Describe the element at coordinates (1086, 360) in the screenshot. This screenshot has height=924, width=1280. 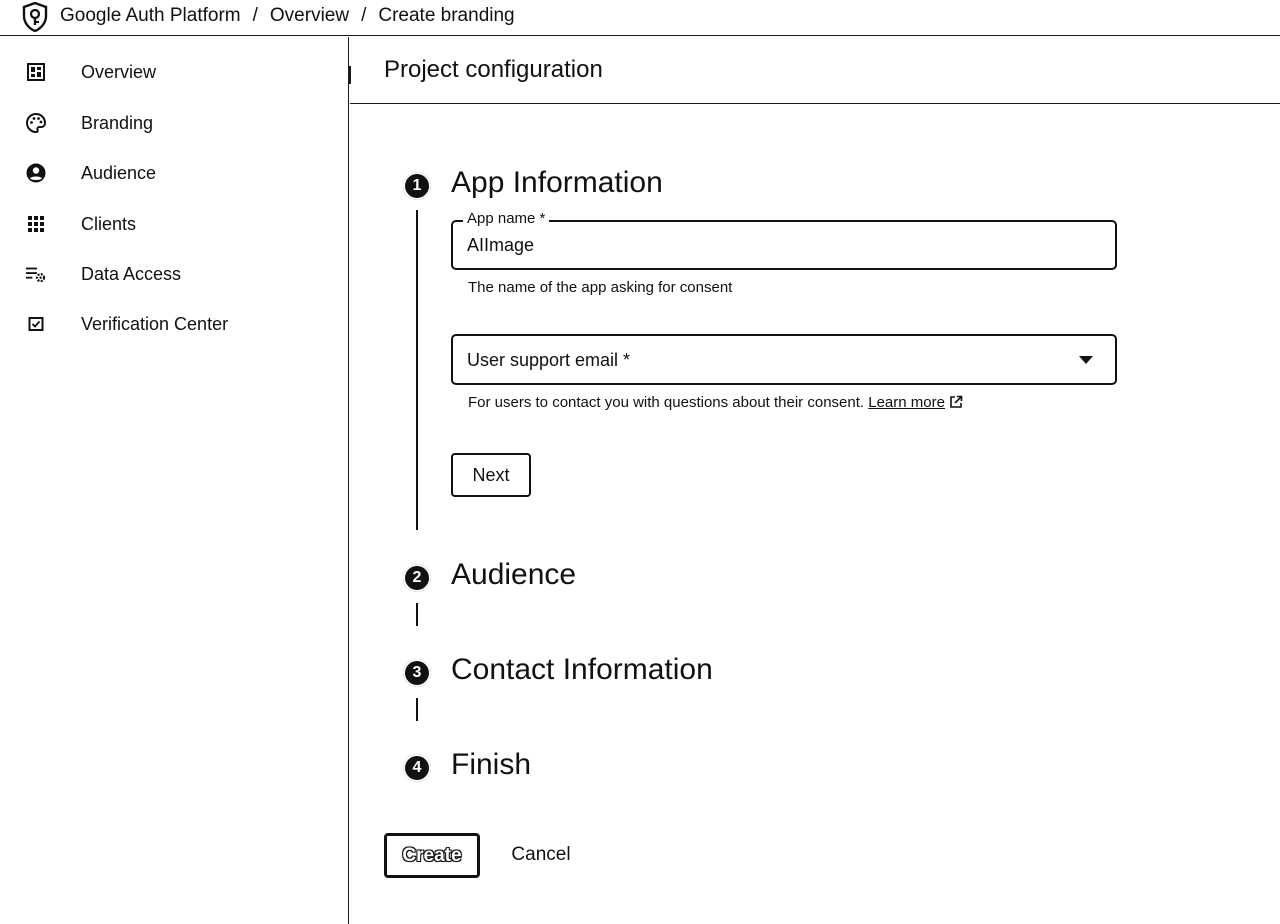
I see `arrow-drop-down-icon` at that location.